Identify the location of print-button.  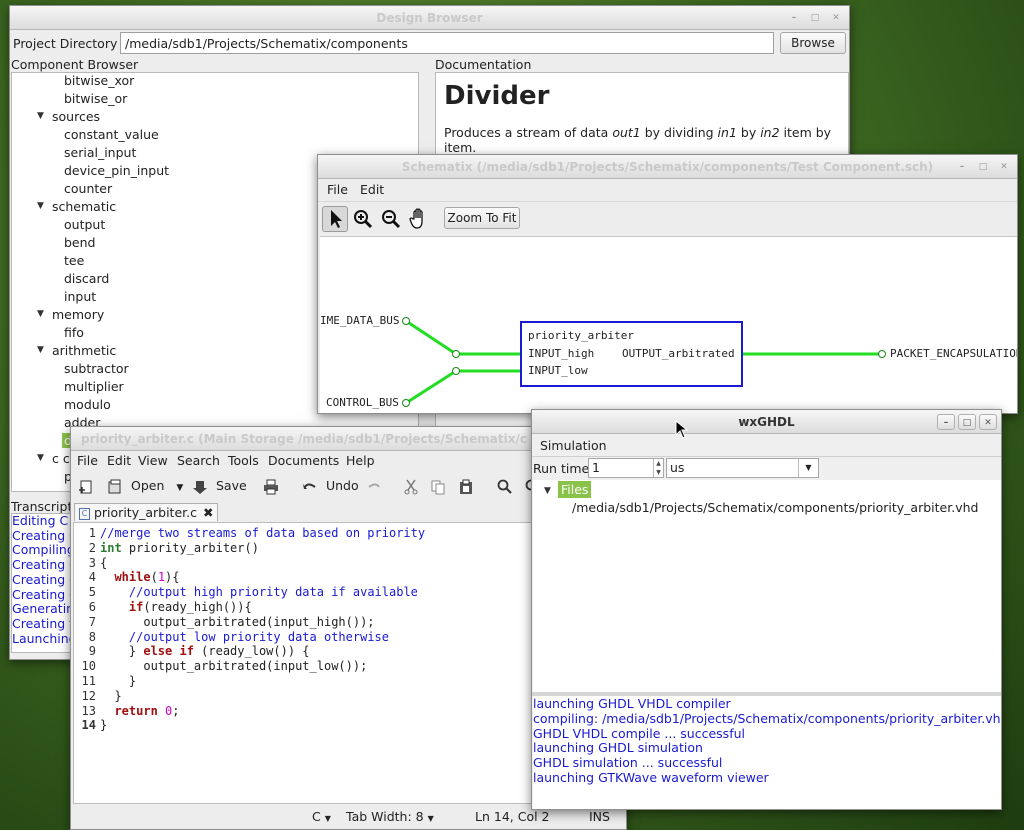
(271, 486).